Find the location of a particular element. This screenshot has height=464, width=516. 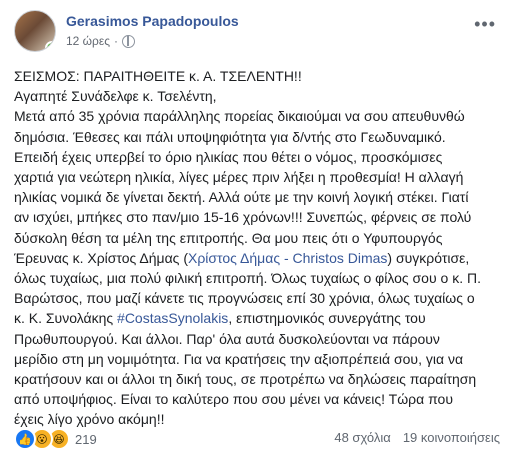

online-status-icon is located at coordinates (50, 46).